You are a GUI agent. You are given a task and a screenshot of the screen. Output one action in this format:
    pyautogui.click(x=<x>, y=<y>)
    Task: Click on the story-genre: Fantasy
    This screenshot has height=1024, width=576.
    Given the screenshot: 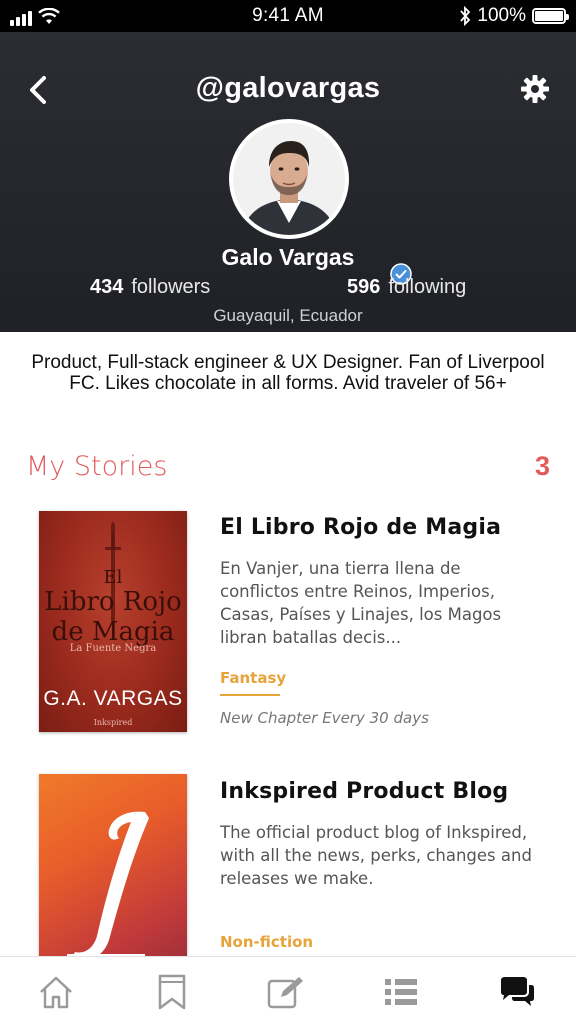 What is the action you would take?
    pyautogui.click(x=253, y=678)
    